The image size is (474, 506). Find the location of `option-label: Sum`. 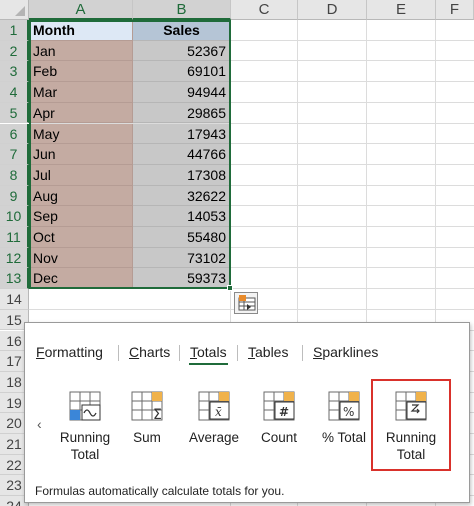

option-label: Sum is located at coordinates (147, 437).